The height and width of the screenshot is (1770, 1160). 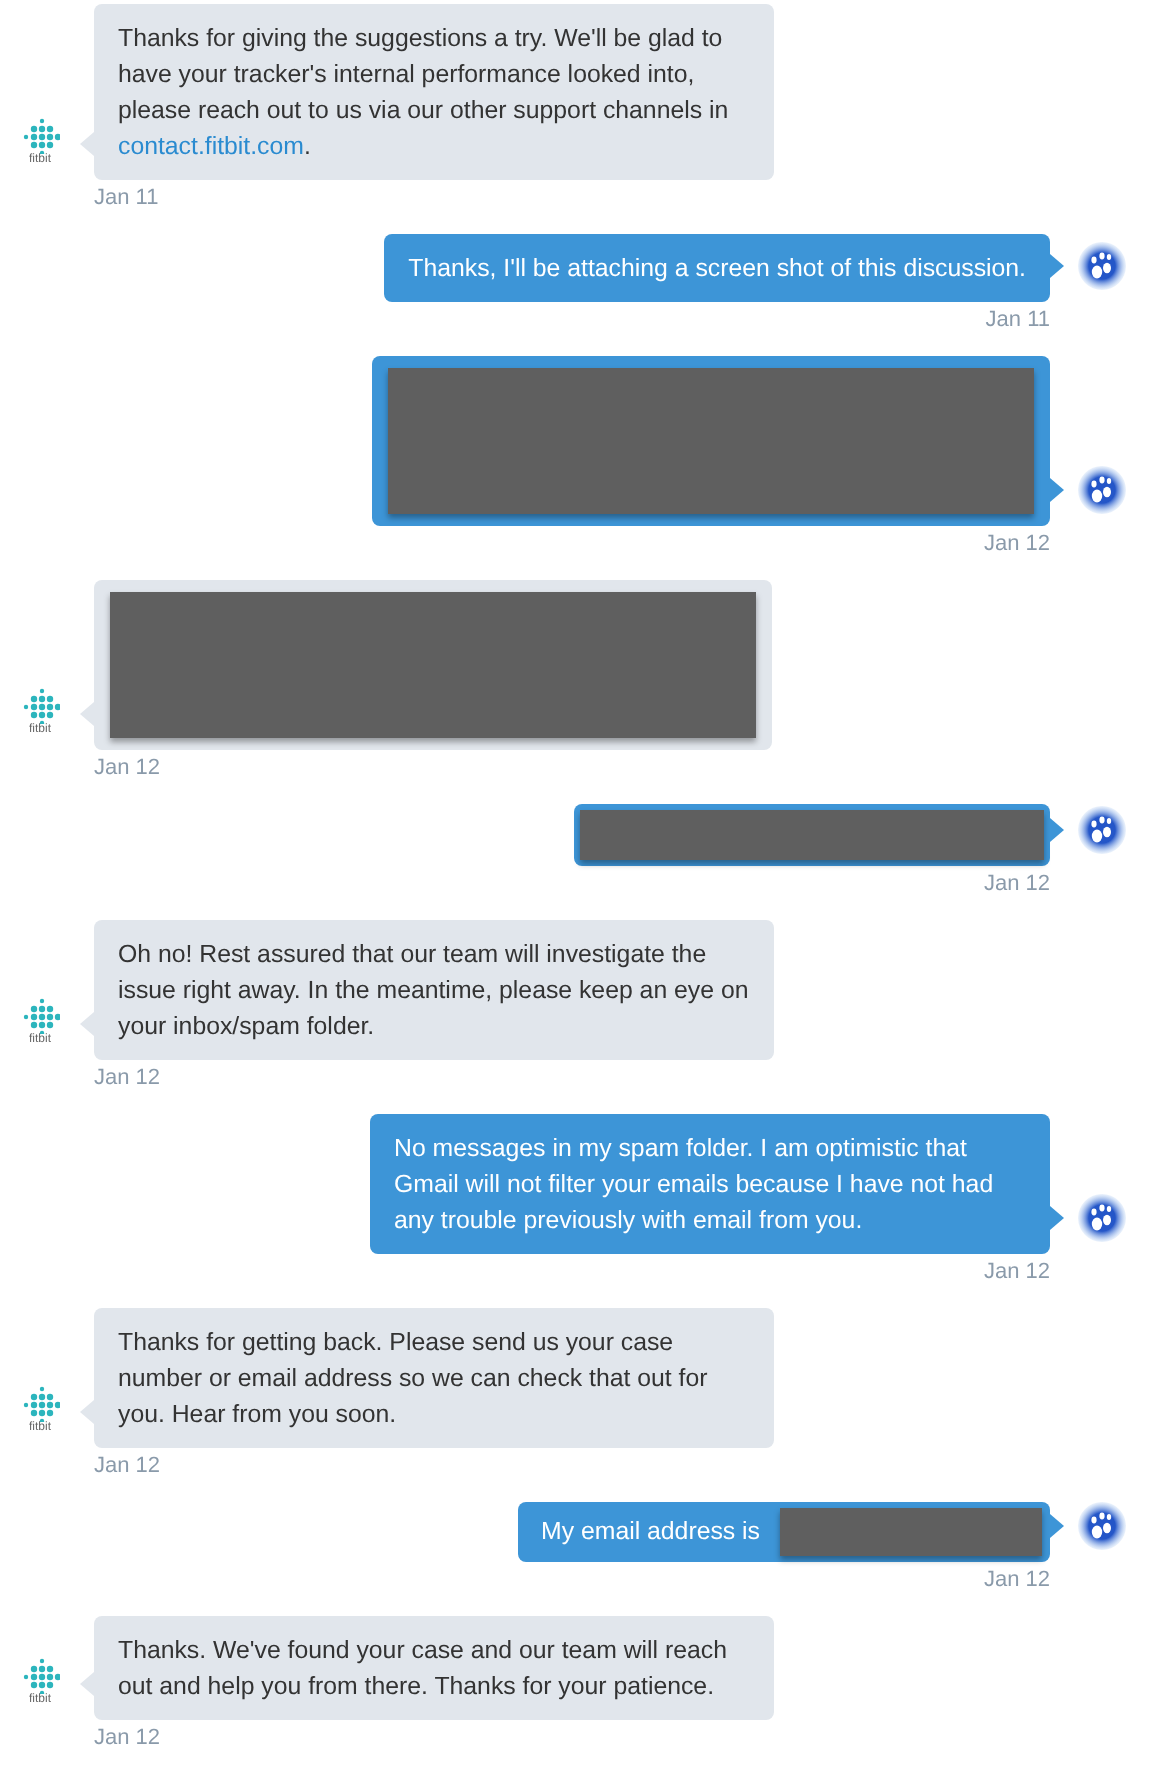 What do you see at coordinates (791, 1532) in the screenshot?
I see `message-text: My email address is` at bounding box center [791, 1532].